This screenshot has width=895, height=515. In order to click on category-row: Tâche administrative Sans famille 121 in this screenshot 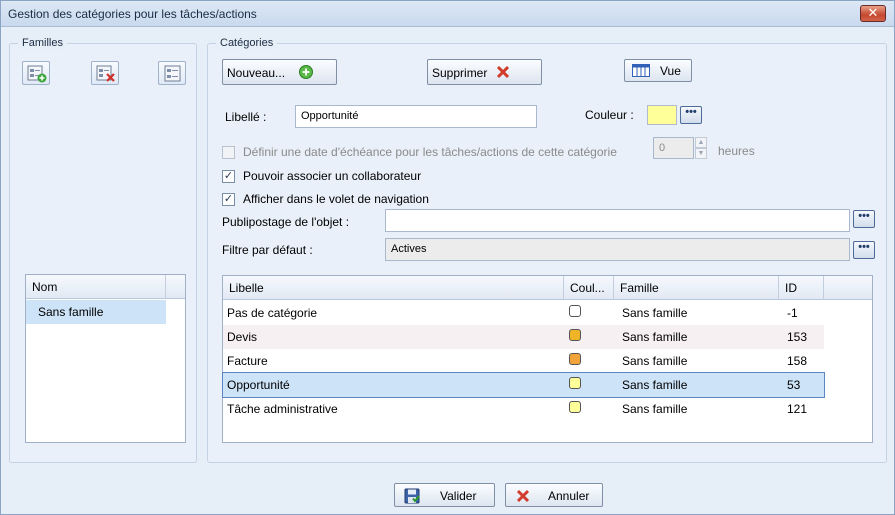, I will do `click(523, 409)`.